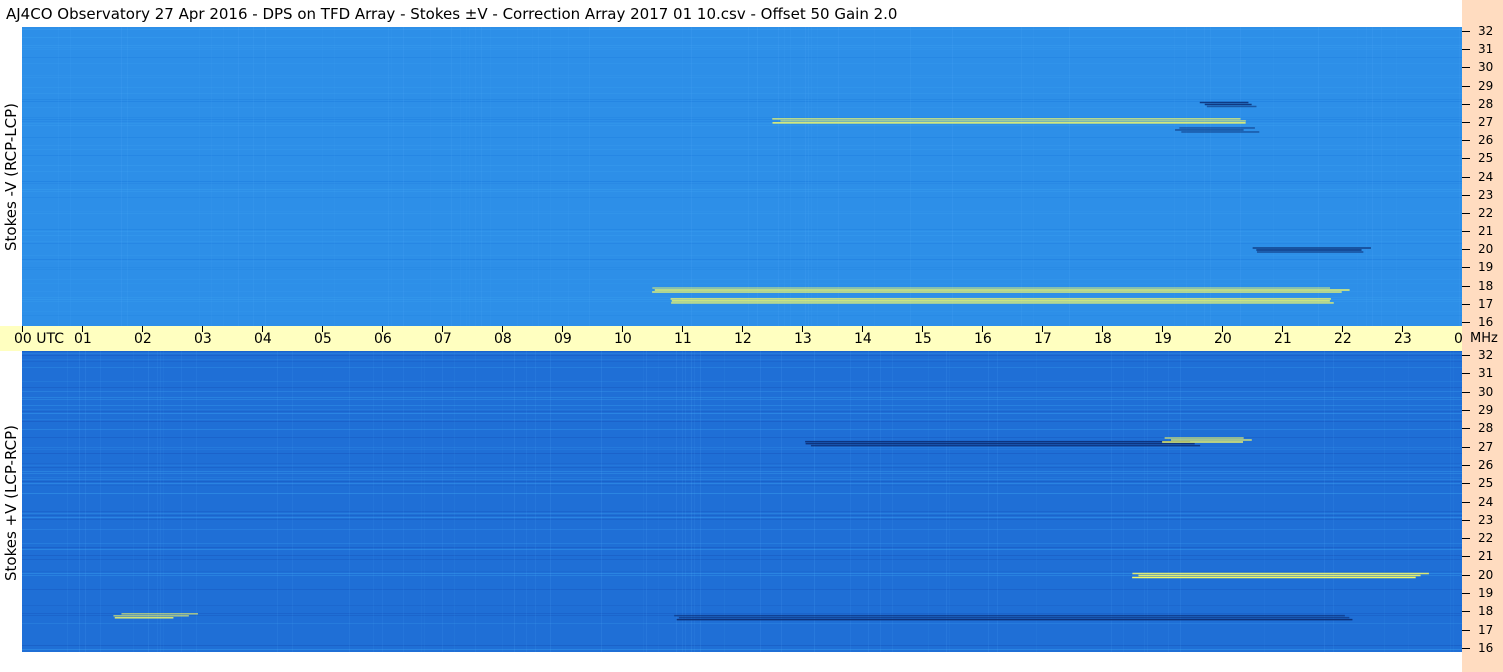 This screenshot has width=1503, height=672. What do you see at coordinates (1223, 339) in the screenshot?
I see `time-tick-label: 20` at bounding box center [1223, 339].